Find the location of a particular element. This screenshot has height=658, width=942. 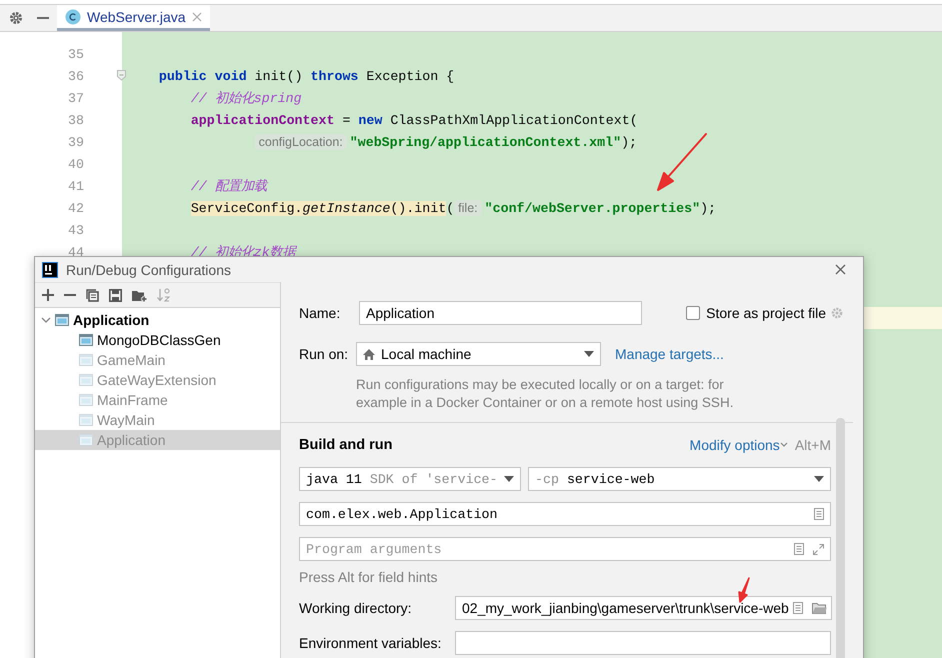

fold-marker-icon is located at coordinates (121, 75).